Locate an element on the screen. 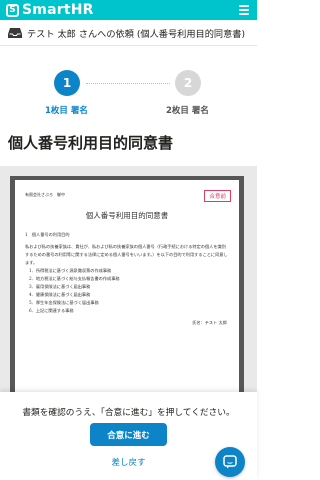 Image resolution: width=320 pixels, height=480 pixels. document-item: 2．地方税法に基づく給与支払報告書の作成事務 is located at coordinates (74, 278).